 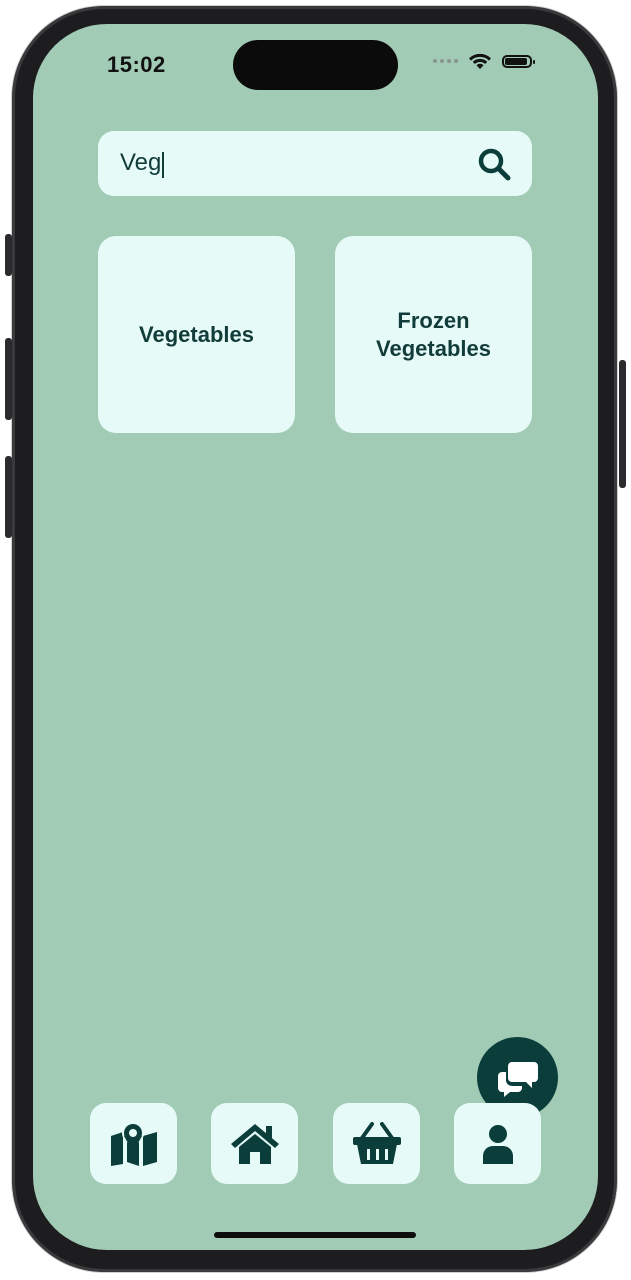 I want to click on basket-icon, so click(x=376, y=1142).